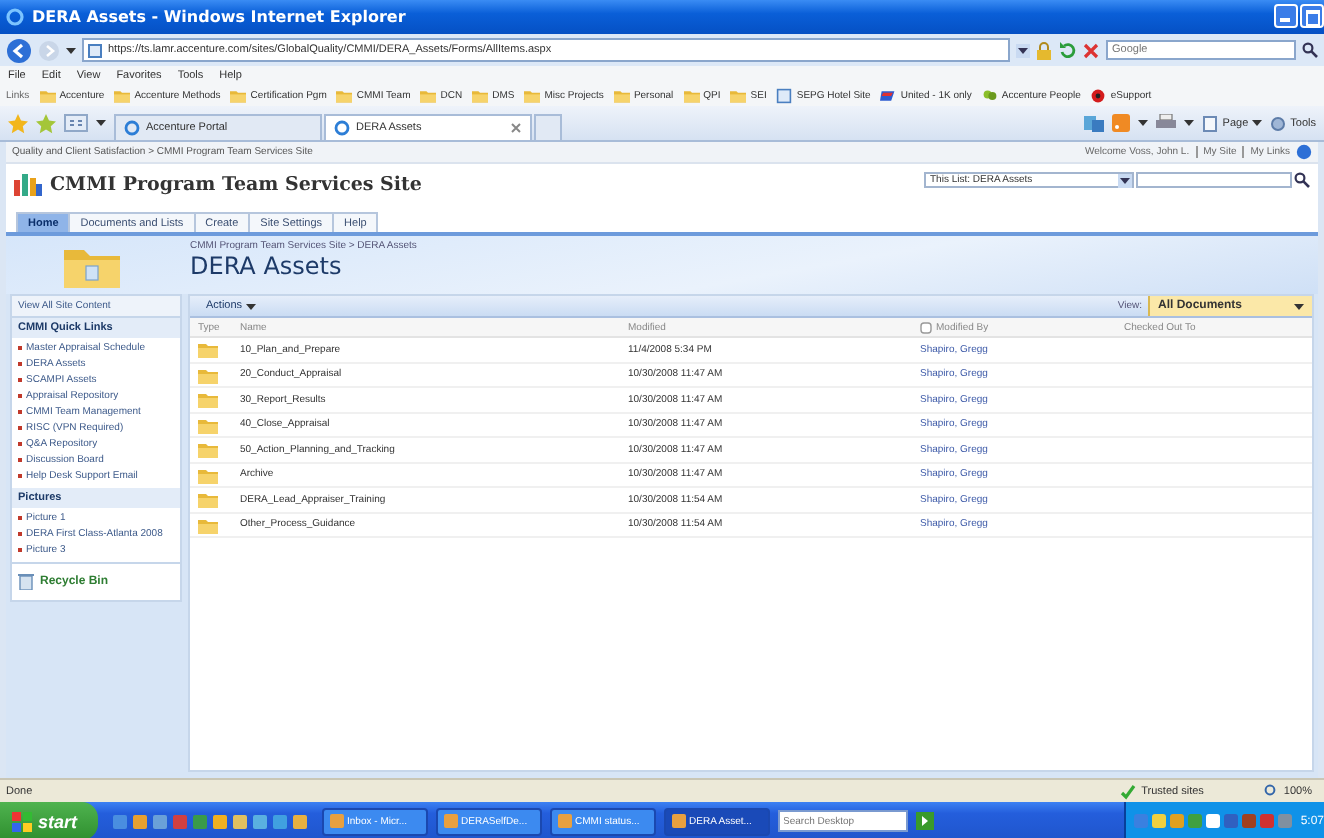  I want to click on minimize-button, so click(1286, 16).